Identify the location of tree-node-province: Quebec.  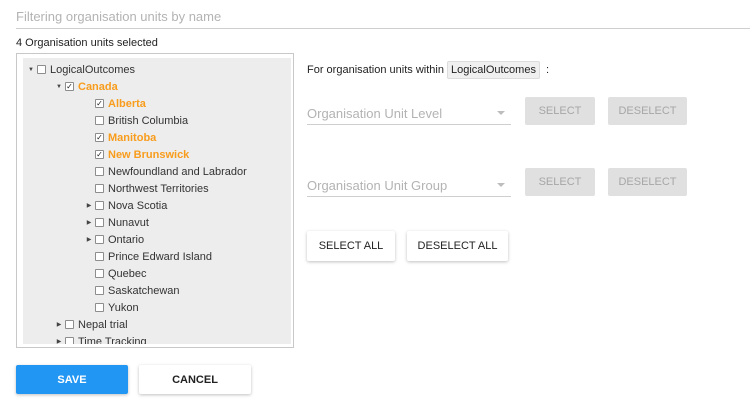
(116, 273).